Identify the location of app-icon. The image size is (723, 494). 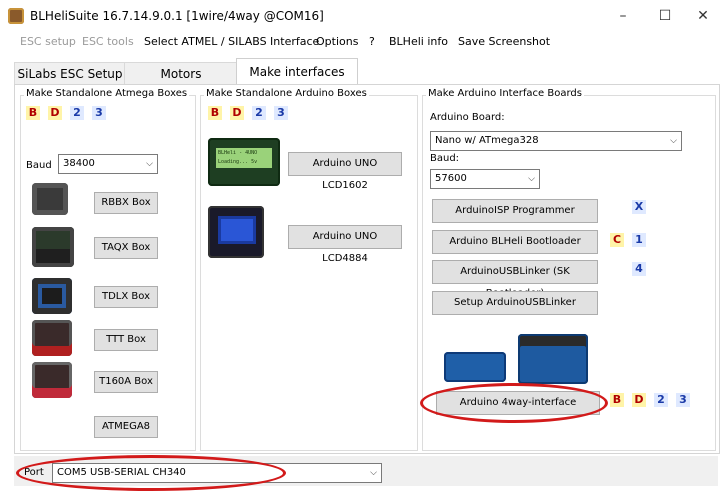
(16, 16).